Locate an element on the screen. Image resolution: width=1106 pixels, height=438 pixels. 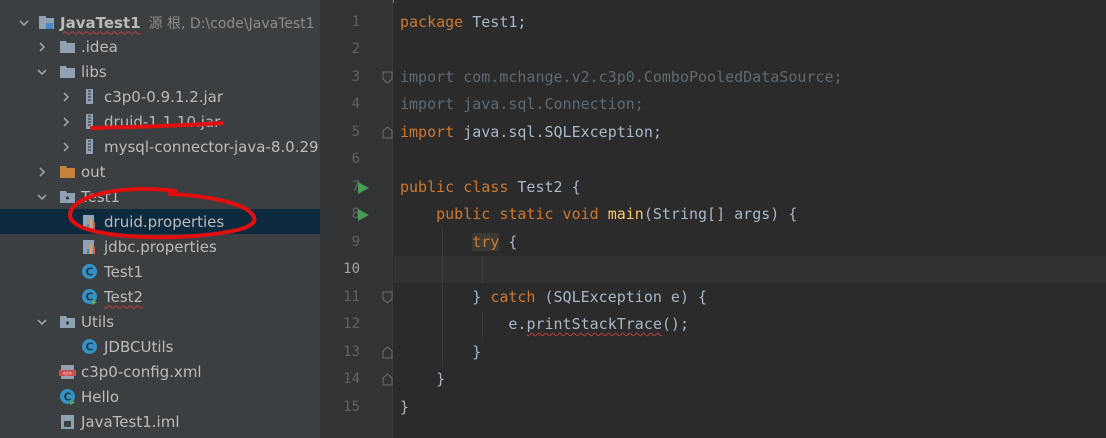
tree-item-root: JavaTest1 源 根, D:\code\JavaTest1 is located at coordinates (160, 22).